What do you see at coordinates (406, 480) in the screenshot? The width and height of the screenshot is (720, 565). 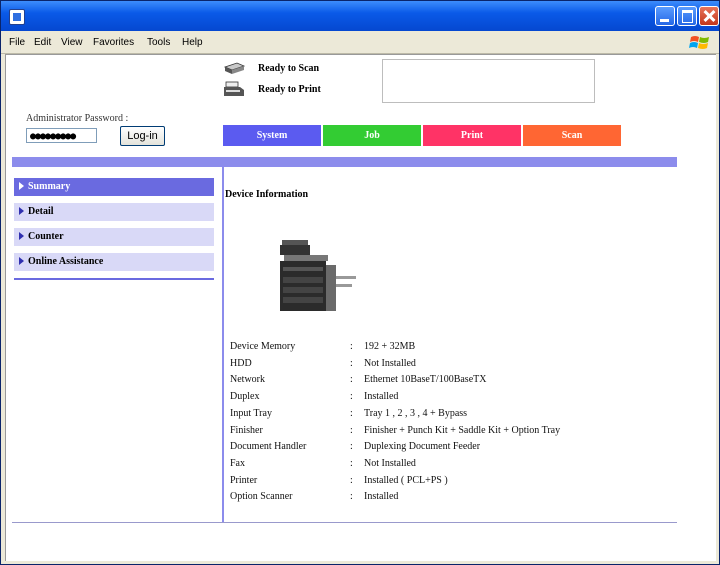 I see `info-value: Installed ( PCL+PS )` at bounding box center [406, 480].